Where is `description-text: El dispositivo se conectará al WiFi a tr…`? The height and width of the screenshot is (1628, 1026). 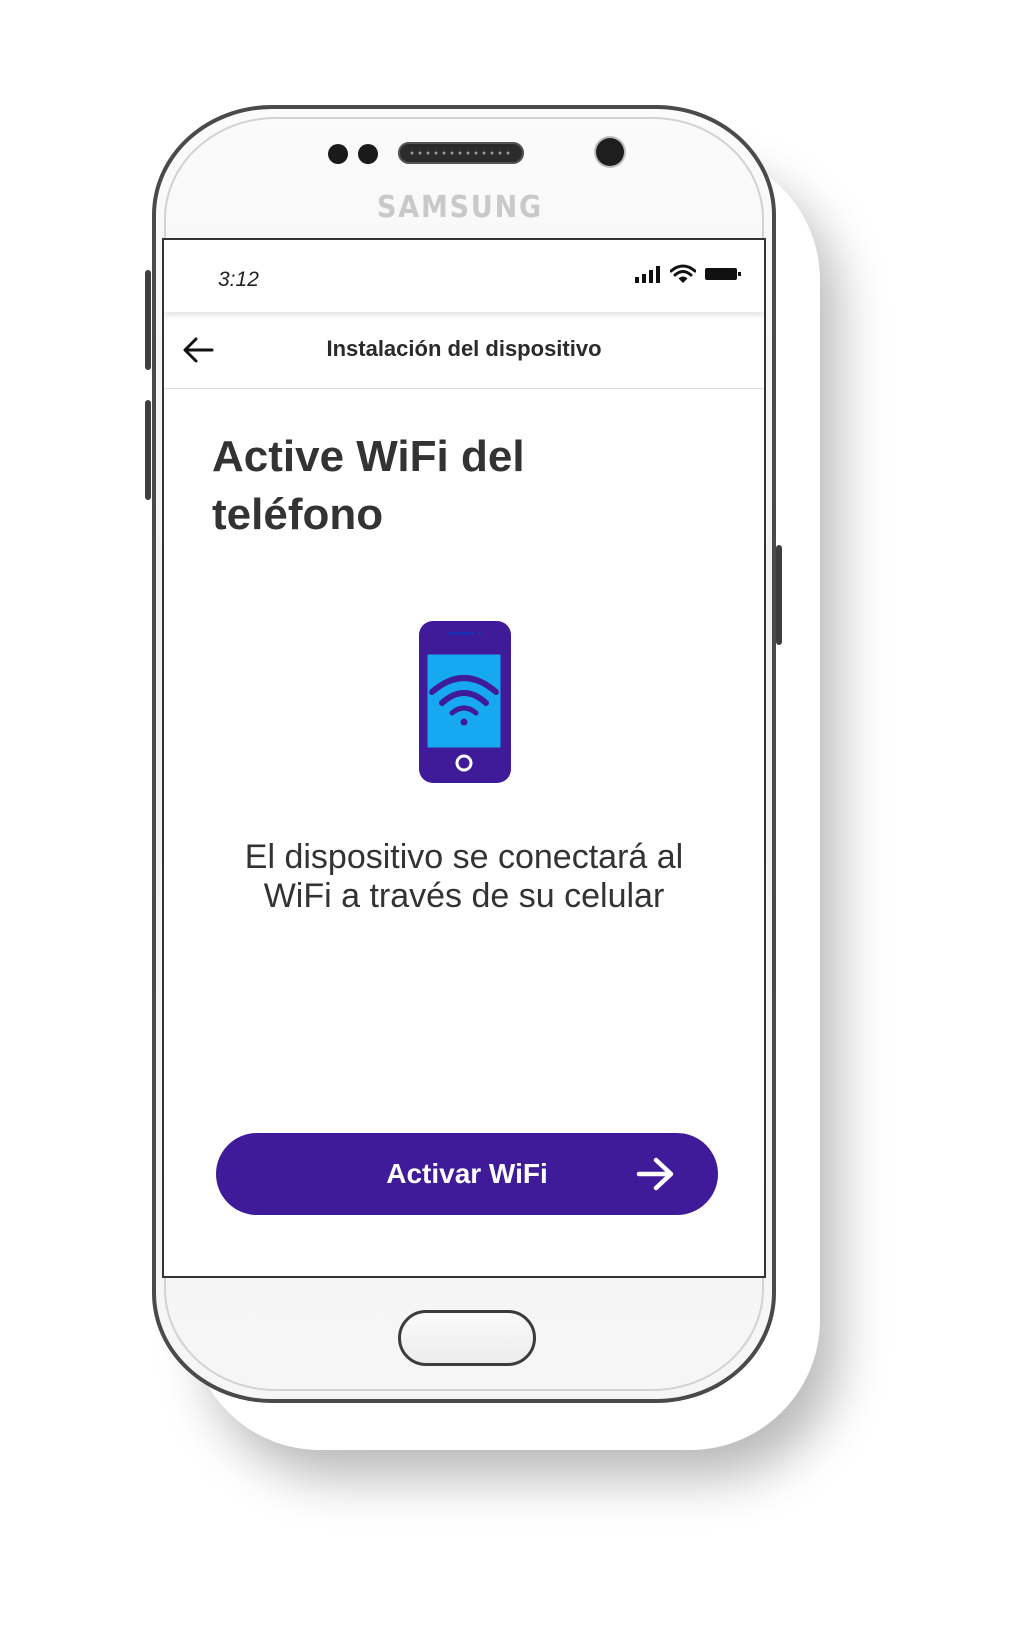 description-text: El dispositivo se conectará al WiFi a tr… is located at coordinates (464, 876).